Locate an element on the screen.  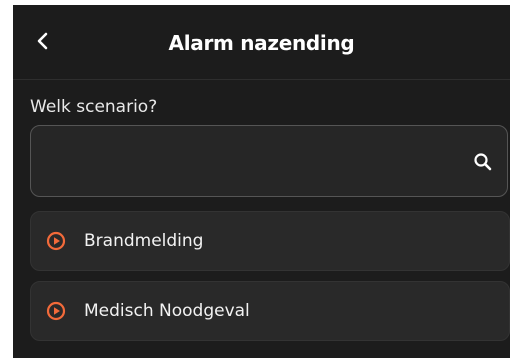
page-title: Alarm nazending is located at coordinates (261, 43).